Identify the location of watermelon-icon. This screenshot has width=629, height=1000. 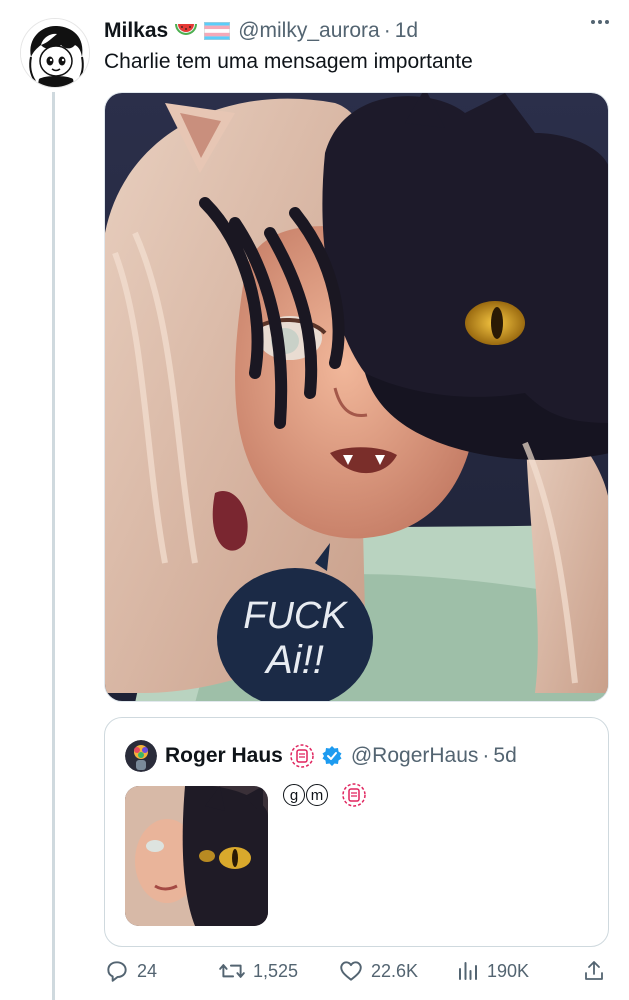
(186, 31).